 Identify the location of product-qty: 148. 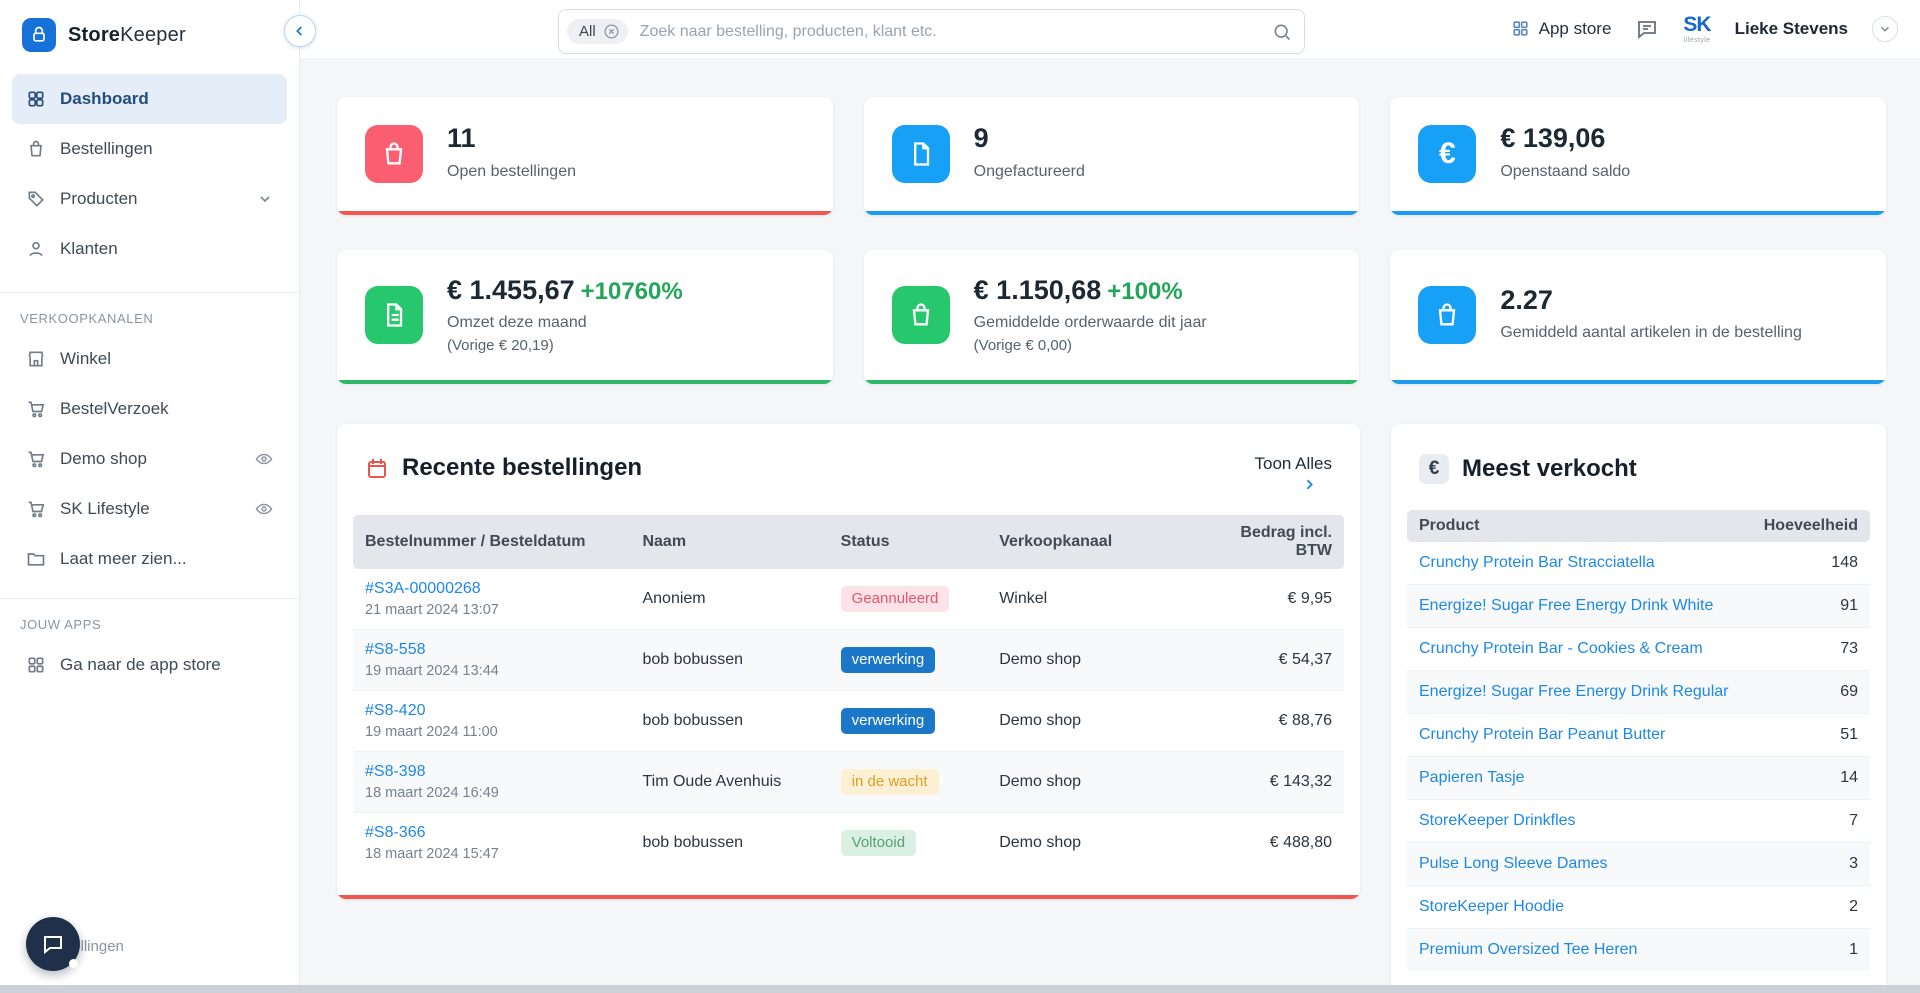
(1844, 562).